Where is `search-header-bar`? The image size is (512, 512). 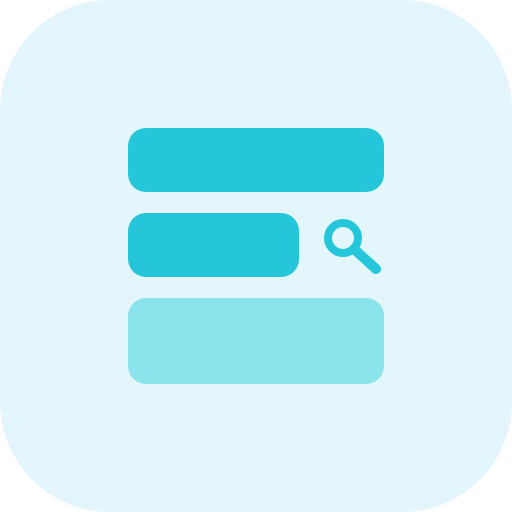
search-header-bar is located at coordinates (256, 160).